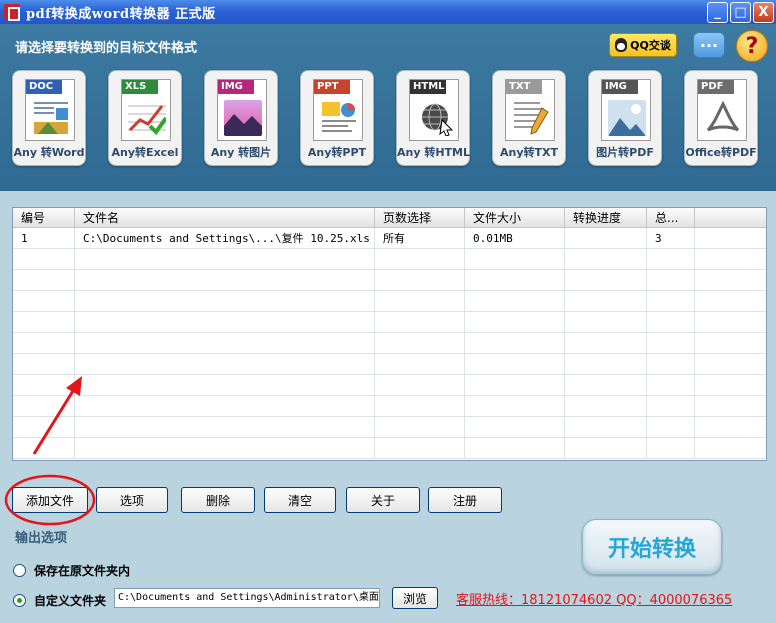  What do you see at coordinates (433, 118) in the screenshot?
I see `format-any-to-html: HTML Any 转HTML` at bounding box center [433, 118].